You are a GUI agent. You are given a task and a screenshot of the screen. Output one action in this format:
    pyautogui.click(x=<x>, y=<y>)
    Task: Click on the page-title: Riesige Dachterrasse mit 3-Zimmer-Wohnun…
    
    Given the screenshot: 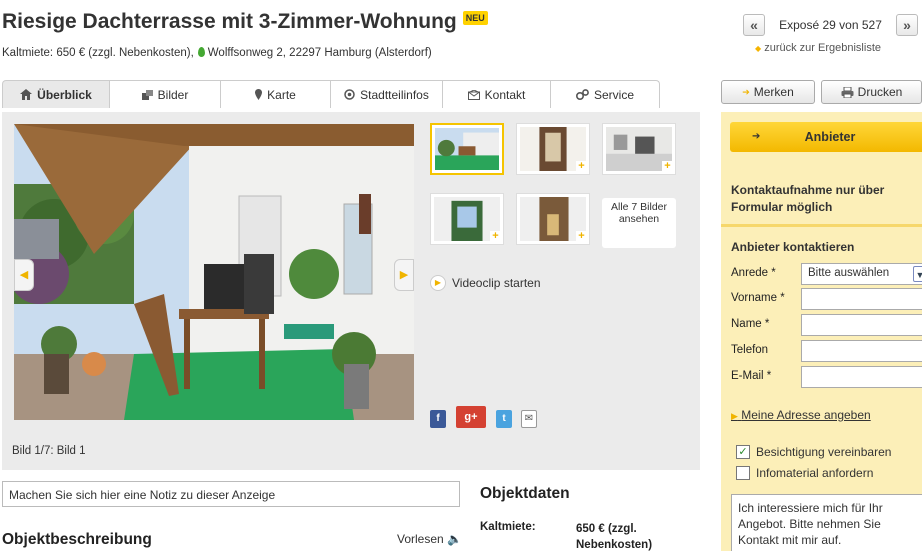 What is the action you would take?
    pyautogui.click(x=245, y=22)
    